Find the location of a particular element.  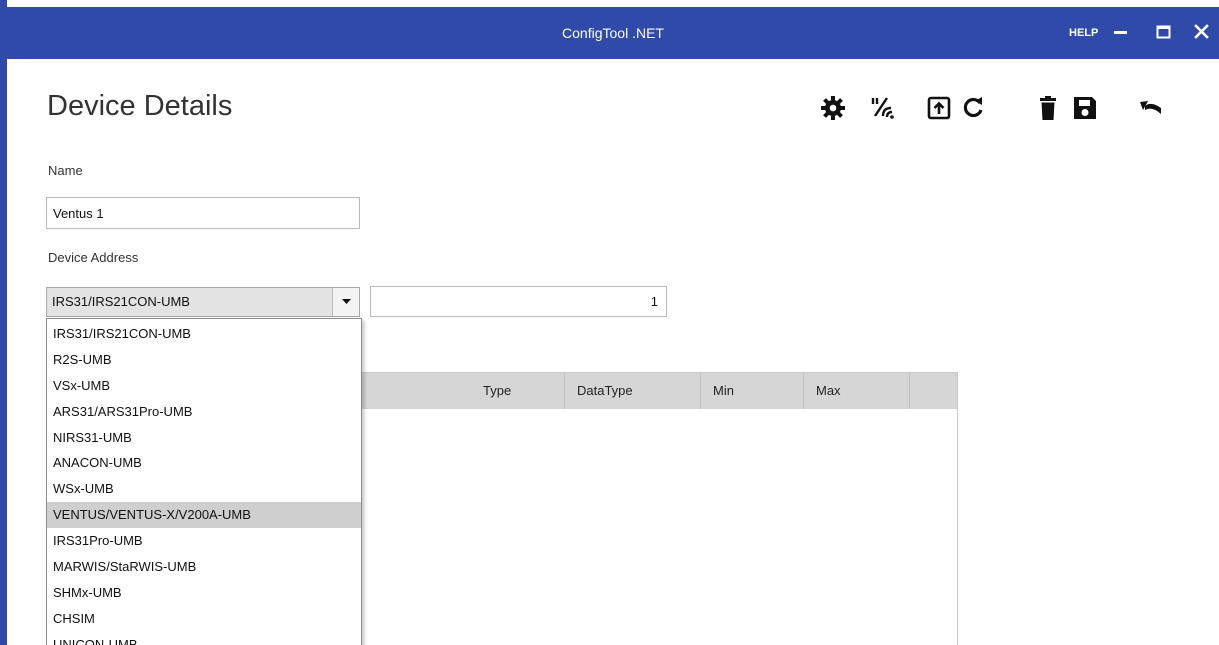

settings-button is located at coordinates (833, 108).